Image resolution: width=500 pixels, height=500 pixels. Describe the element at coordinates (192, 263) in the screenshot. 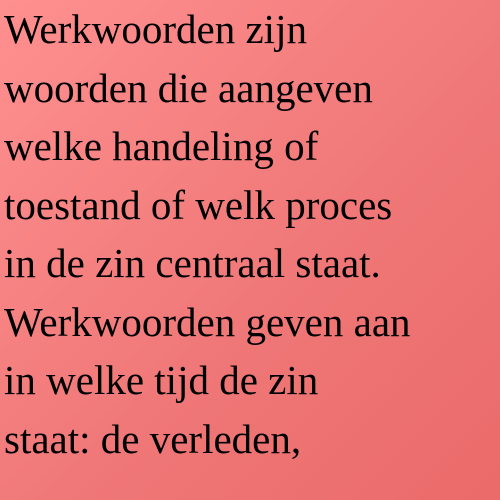

I see `text-line-5: in de zin centraal staat.` at that location.